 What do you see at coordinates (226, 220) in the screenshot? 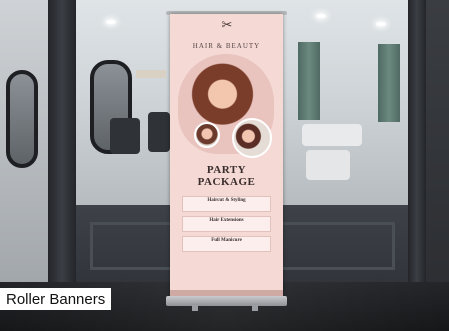
I see `service-name: Hair Extensions` at bounding box center [226, 220].